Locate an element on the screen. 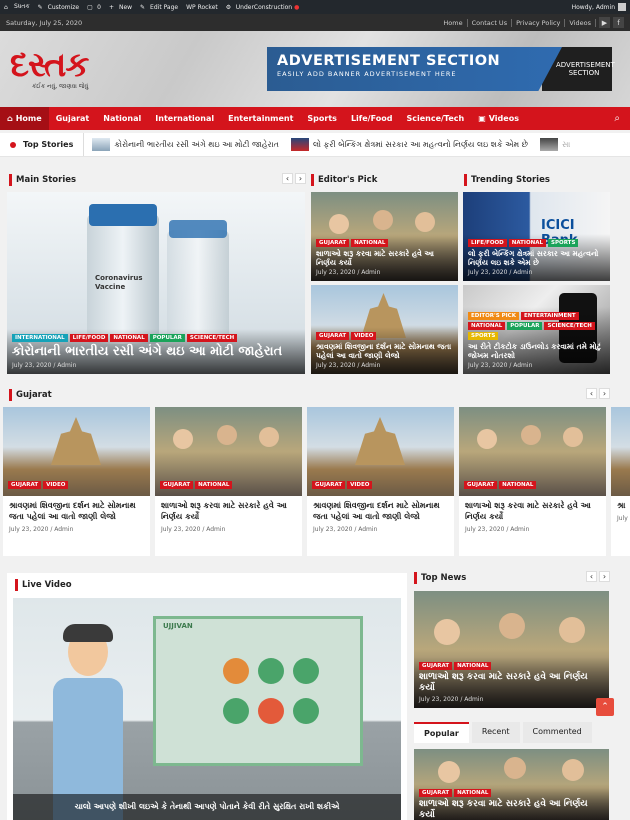 The height and width of the screenshot is (820, 630). nav-home: ⌂ Home is located at coordinates (24, 118).